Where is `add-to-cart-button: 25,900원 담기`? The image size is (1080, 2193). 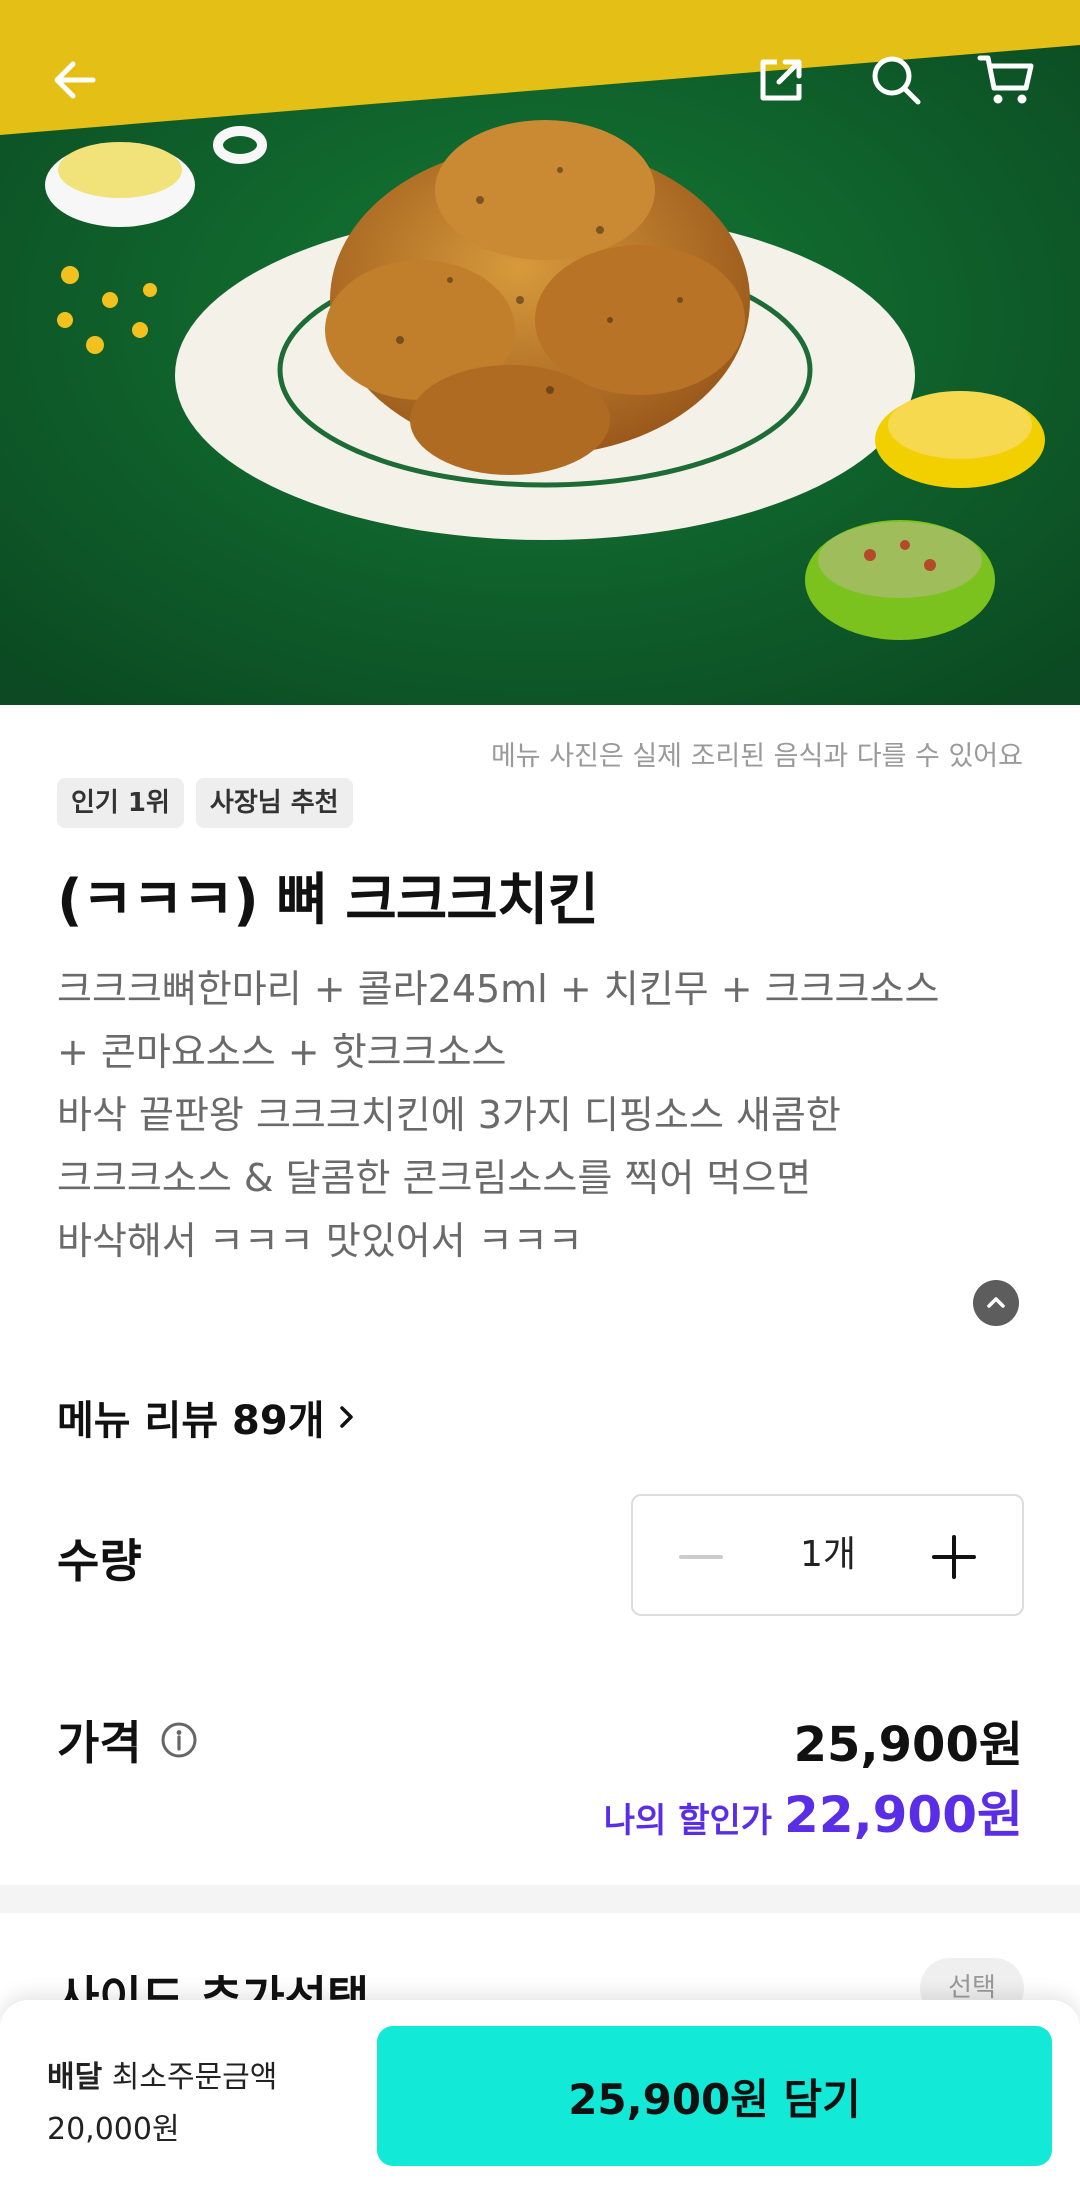 add-to-cart-button: 25,900원 담기 is located at coordinates (714, 2096).